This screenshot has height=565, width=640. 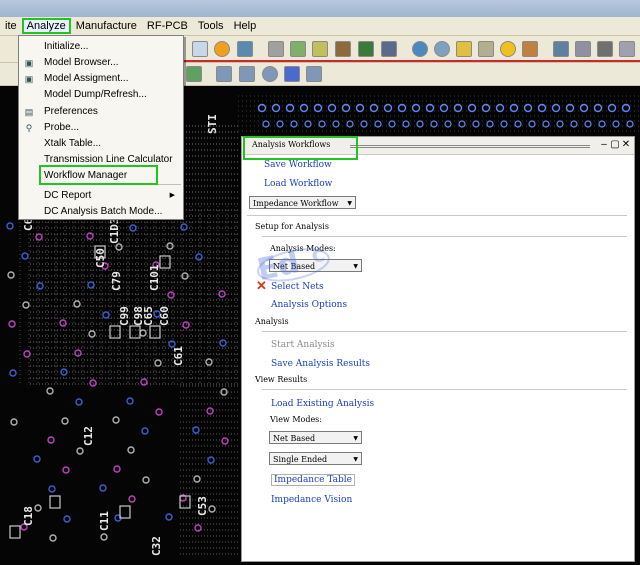 What do you see at coordinates (604, 145) in the screenshot?
I see `minimize-icon: ‒` at bounding box center [604, 145].